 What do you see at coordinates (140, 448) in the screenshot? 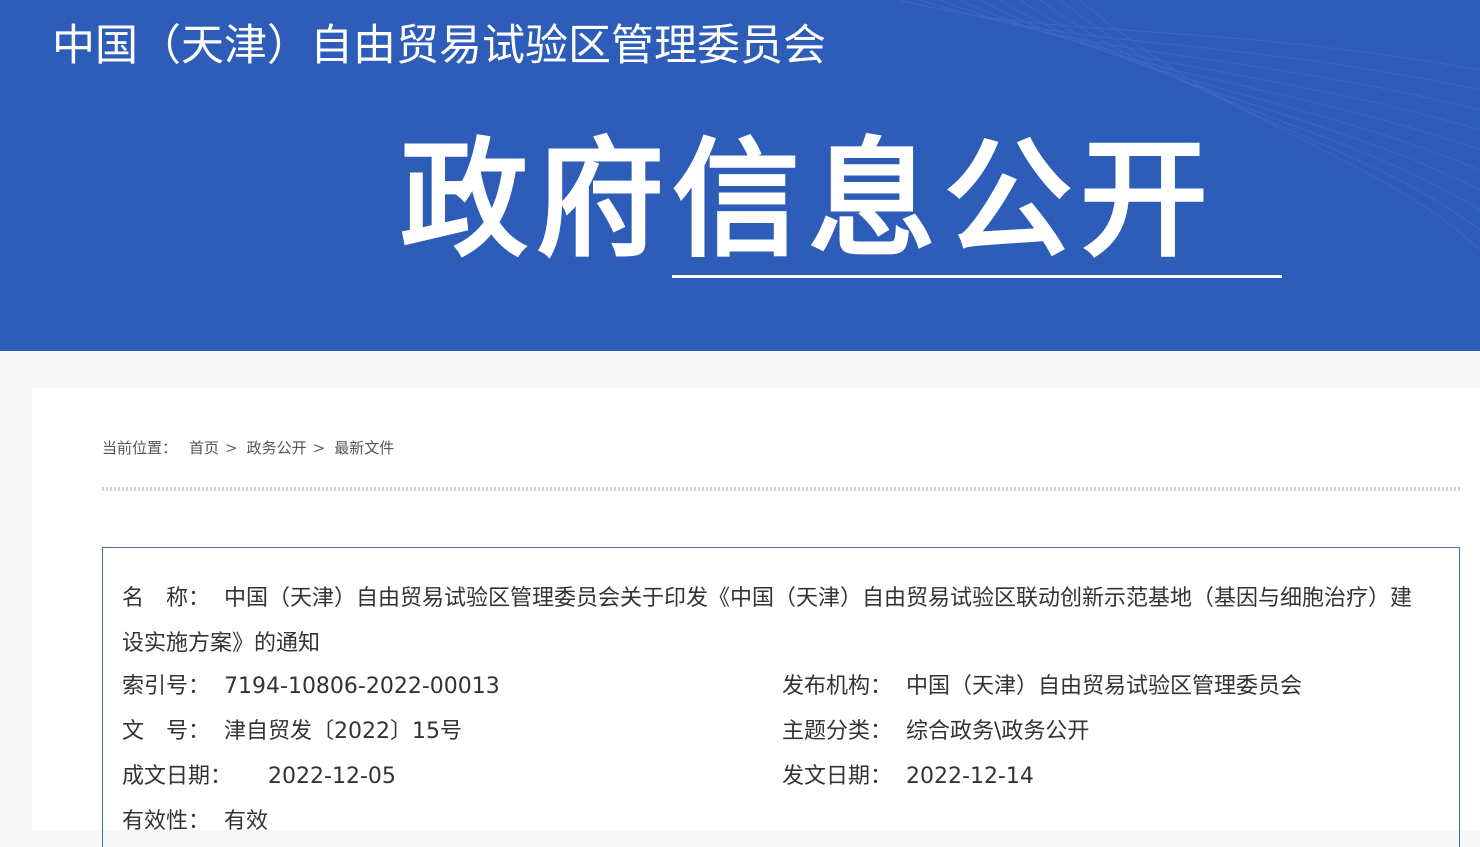
I see `breadcrumb-lead: 当前位置：` at bounding box center [140, 448].